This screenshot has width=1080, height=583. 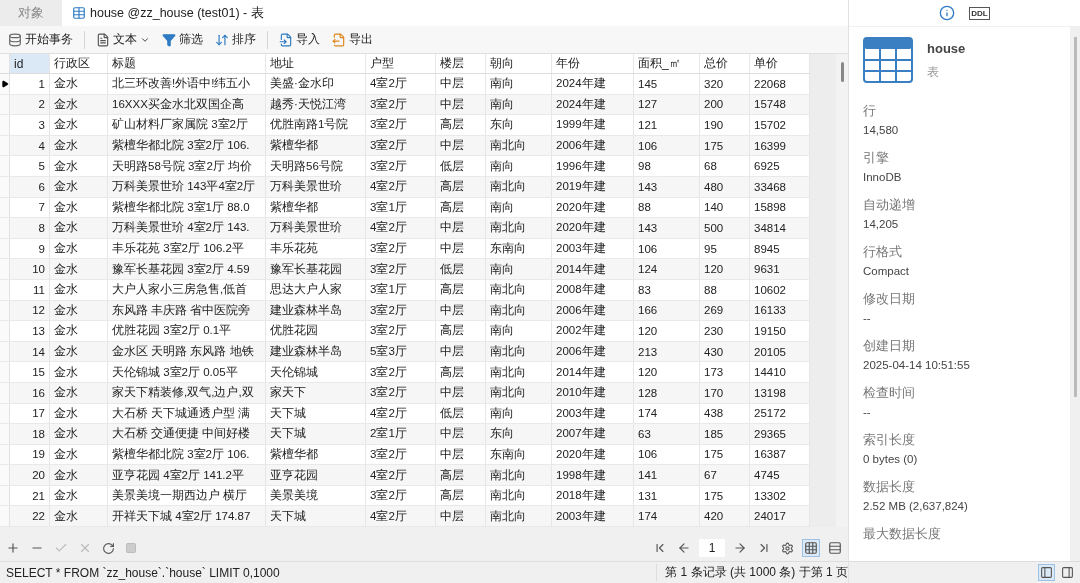 What do you see at coordinates (867, 318) in the screenshot?
I see `property-value: --` at bounding box center [867, 318].